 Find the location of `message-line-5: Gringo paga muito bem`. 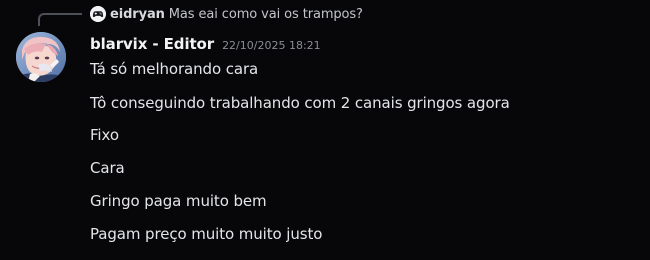

message-line-5: Gringo paga muito bem is located at coordinates (178, 201).